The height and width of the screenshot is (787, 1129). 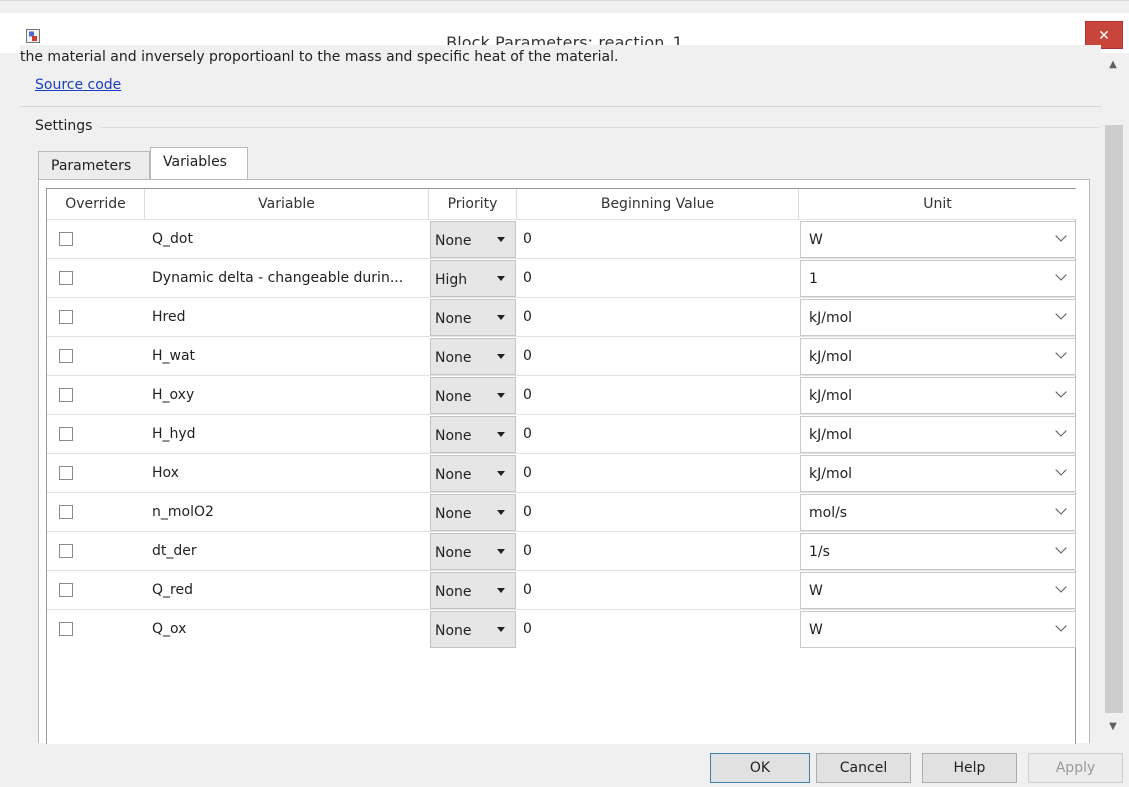 I want to click on cancel-button: Cancel, so click(x=863, y=768).